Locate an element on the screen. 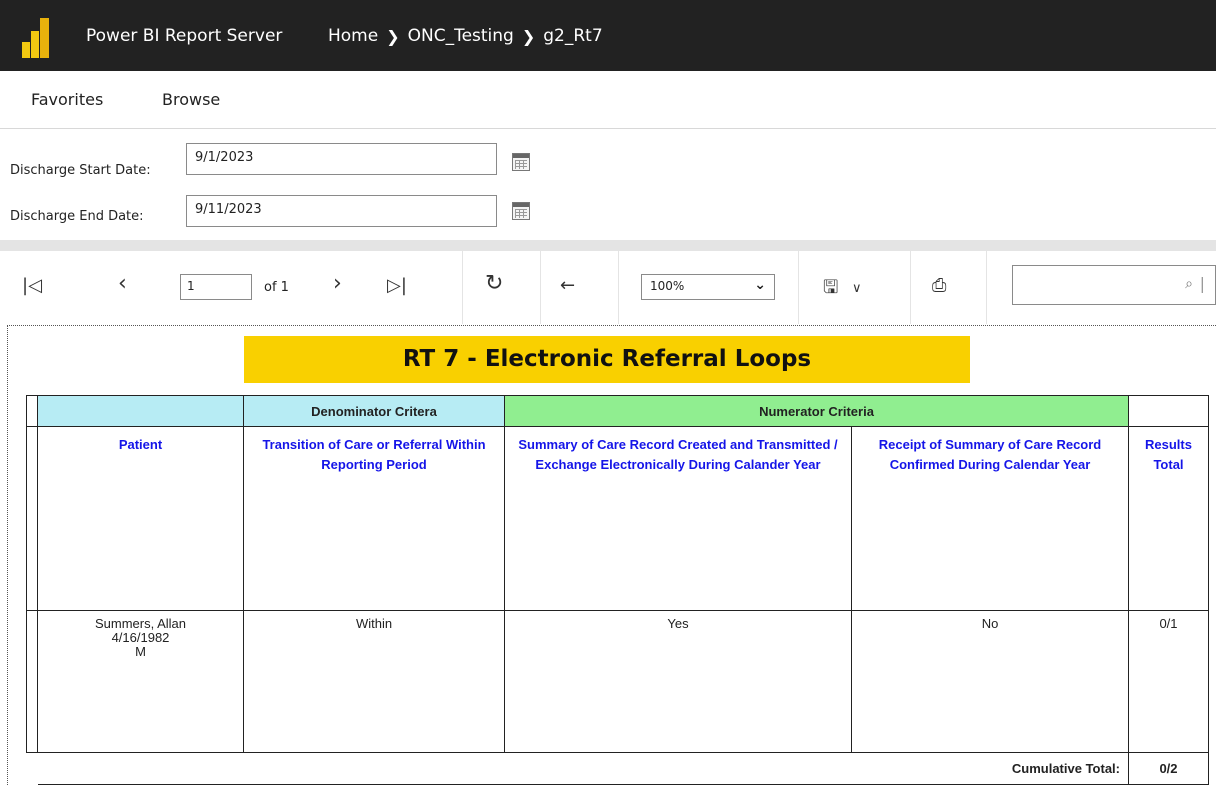 This screenshot has width=1216, height=785. end-date-input: 9/11/2023 is located at coordinates (341, 211).